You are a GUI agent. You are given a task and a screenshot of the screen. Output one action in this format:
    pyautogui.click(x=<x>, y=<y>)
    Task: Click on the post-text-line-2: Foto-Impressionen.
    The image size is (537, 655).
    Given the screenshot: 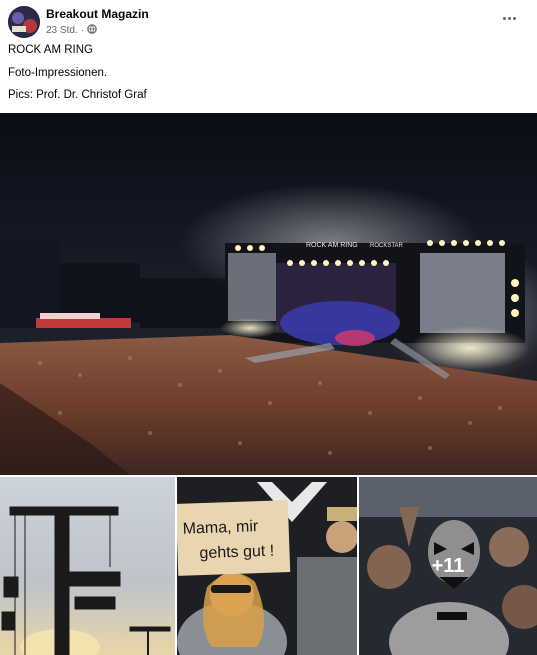 What is the action you would take?
    pyautogui.click(x=58, y=73)
    